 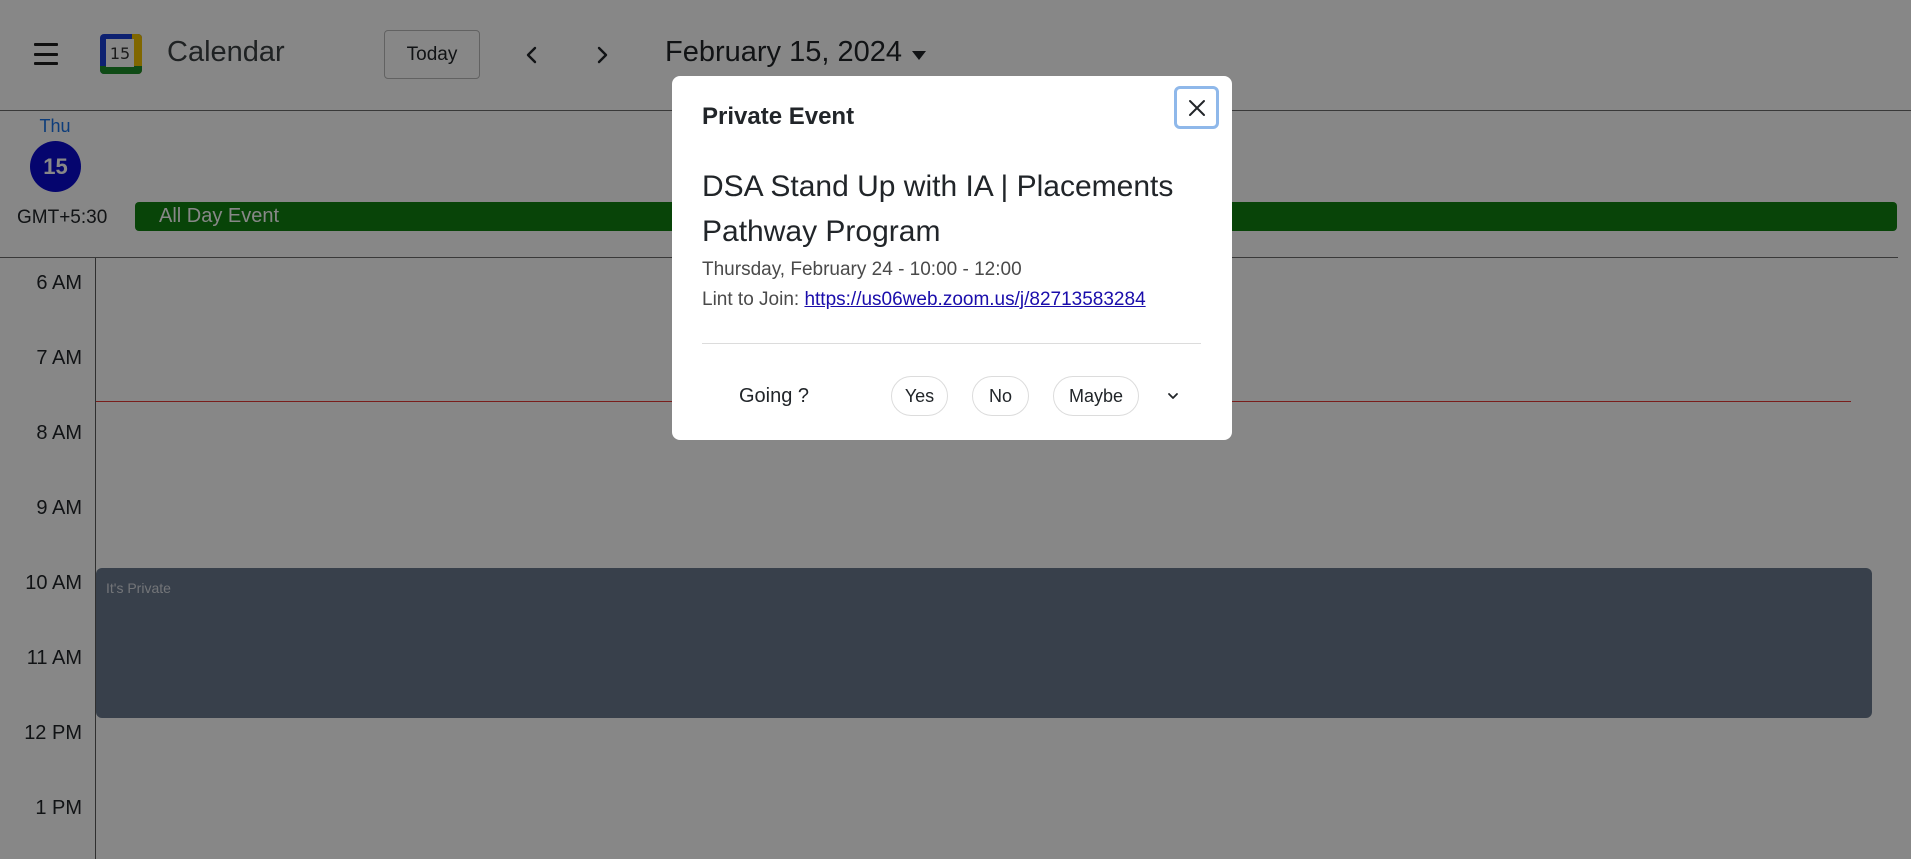 What do you see at coordinates (862, 269) in the screenshot?
I see `event-time: Thursday, February 24 - 10:00 - 12:00` at bounding box center [862, 269].